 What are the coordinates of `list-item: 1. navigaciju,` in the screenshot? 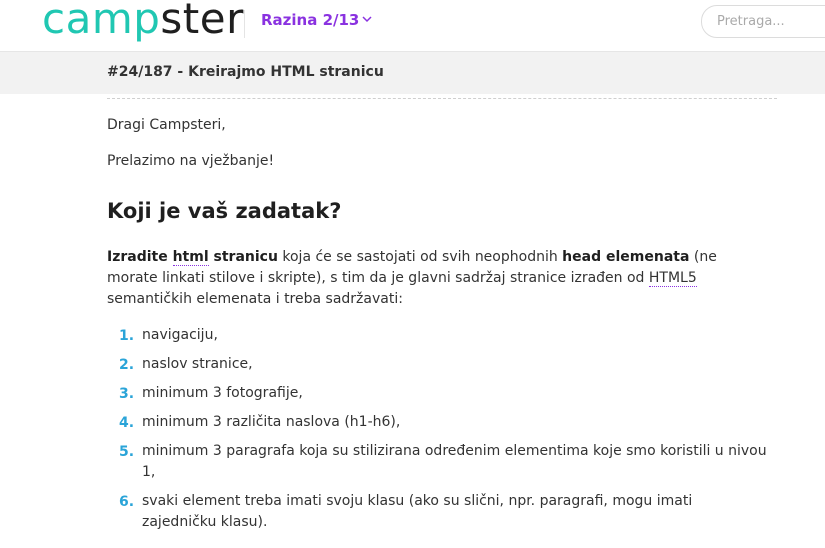 It's located at (437, 335).